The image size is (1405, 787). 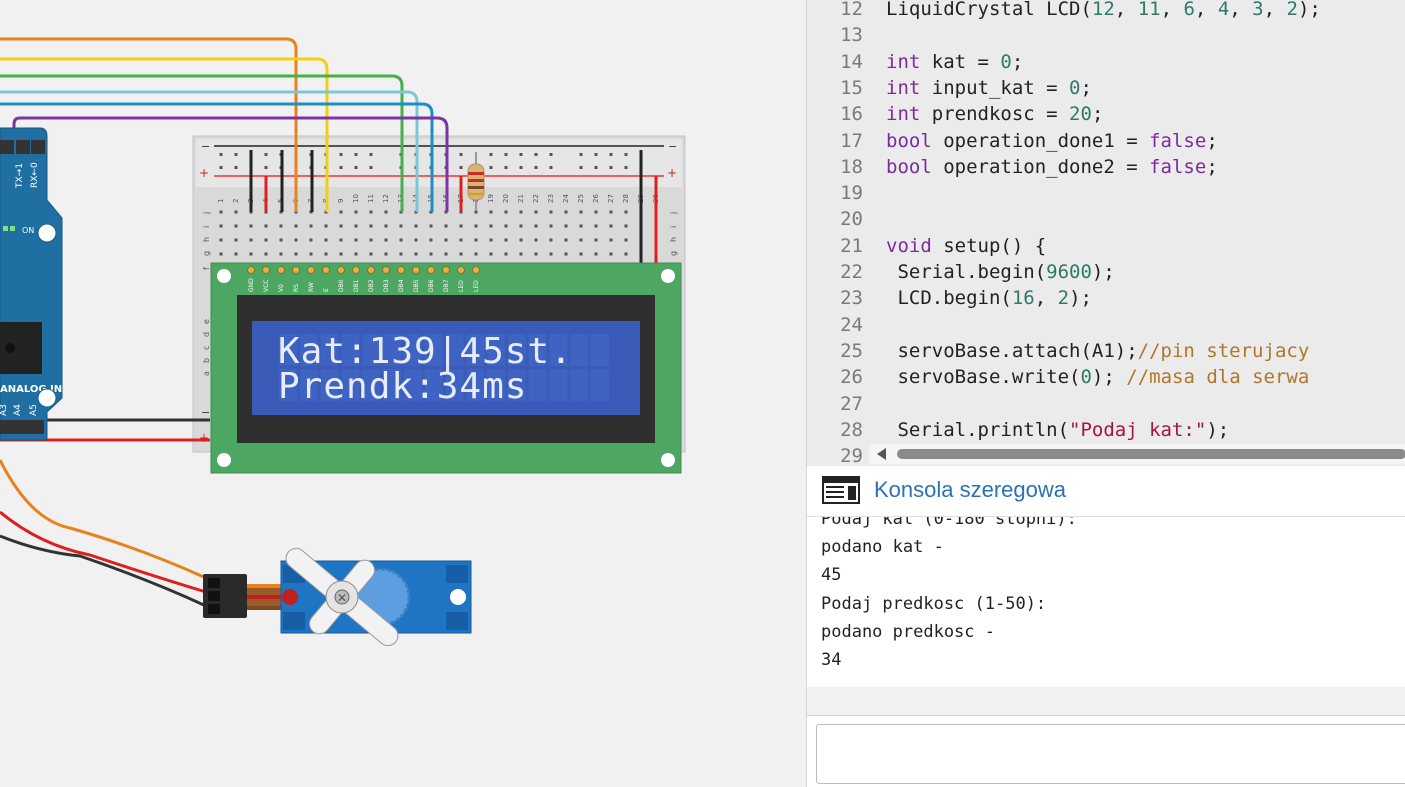 I want to click on code-line: 25 servoBase.attach(A1);//pin sterujacy, so click(x=1058, y=351).